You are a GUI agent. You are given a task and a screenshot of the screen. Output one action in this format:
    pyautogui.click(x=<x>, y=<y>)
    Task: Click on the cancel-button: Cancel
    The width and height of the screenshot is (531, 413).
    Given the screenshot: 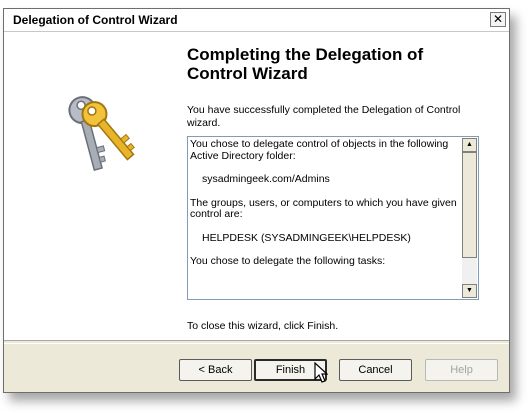 What is the action you would take?
    pyautogui.click(x=375, y=370)
    